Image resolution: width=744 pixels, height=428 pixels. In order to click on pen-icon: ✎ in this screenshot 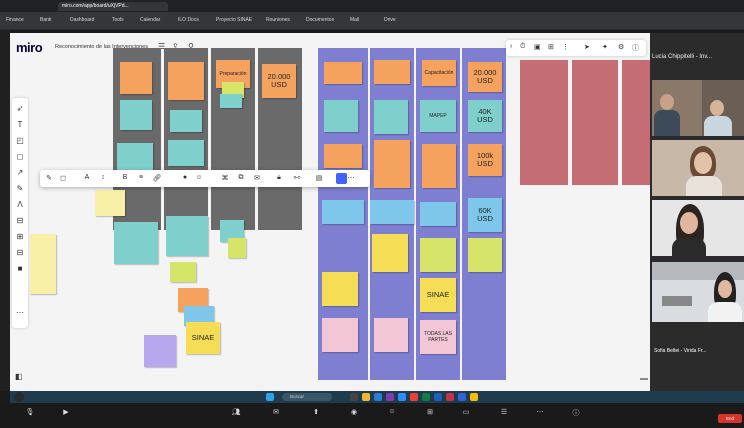, I will do `click(20, 189)`.